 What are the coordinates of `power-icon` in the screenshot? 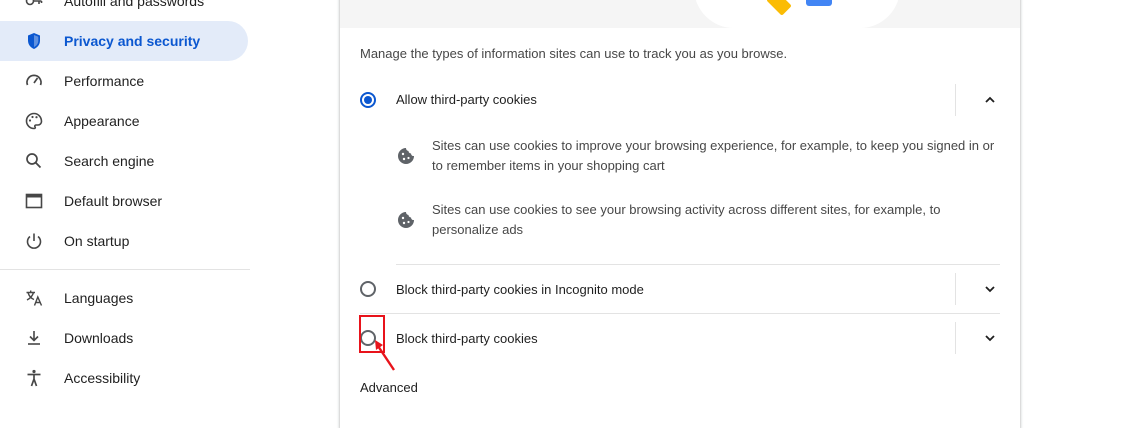 It's located at (34, 241).